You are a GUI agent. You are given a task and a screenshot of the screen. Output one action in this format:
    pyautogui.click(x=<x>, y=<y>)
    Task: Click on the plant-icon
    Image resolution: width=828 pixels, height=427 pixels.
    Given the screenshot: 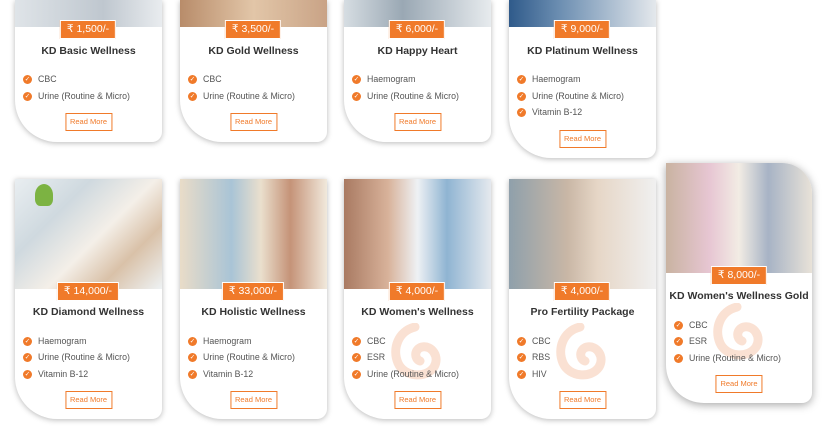 What is the action you would take?
    pyautogui.click(x=44, y=195)
    